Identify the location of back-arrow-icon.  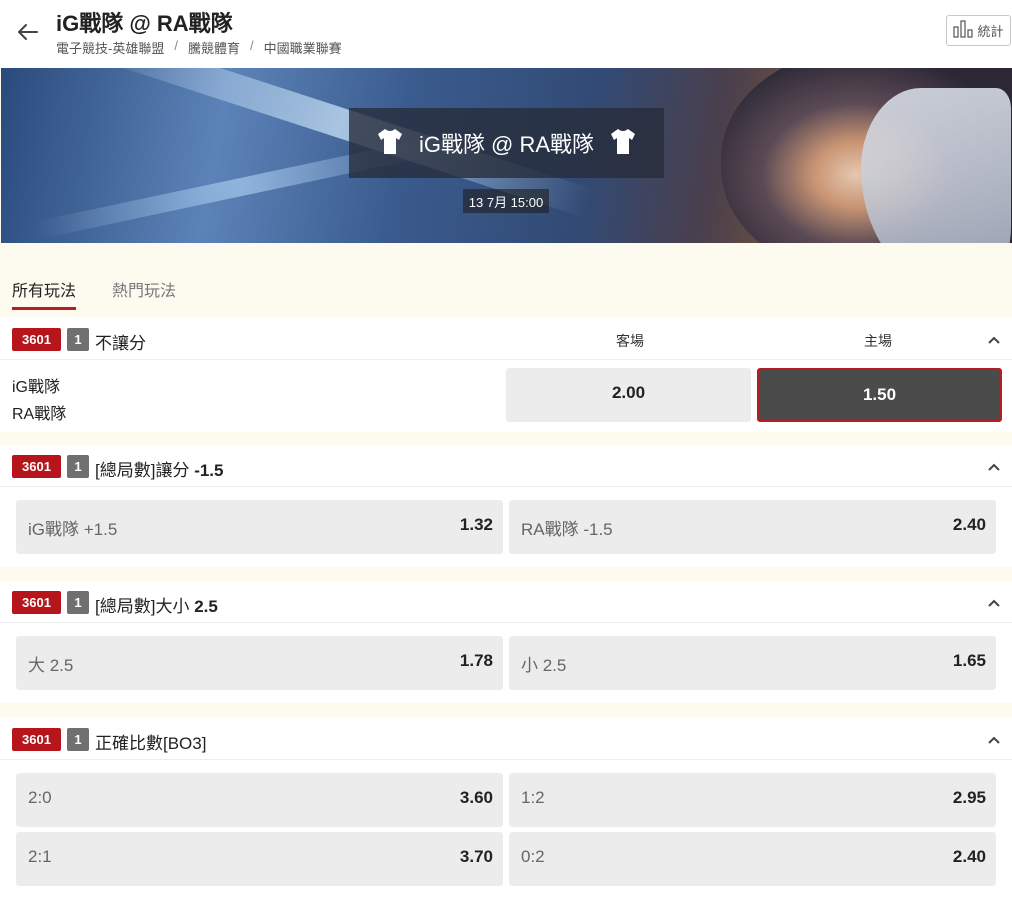
(28, 32).